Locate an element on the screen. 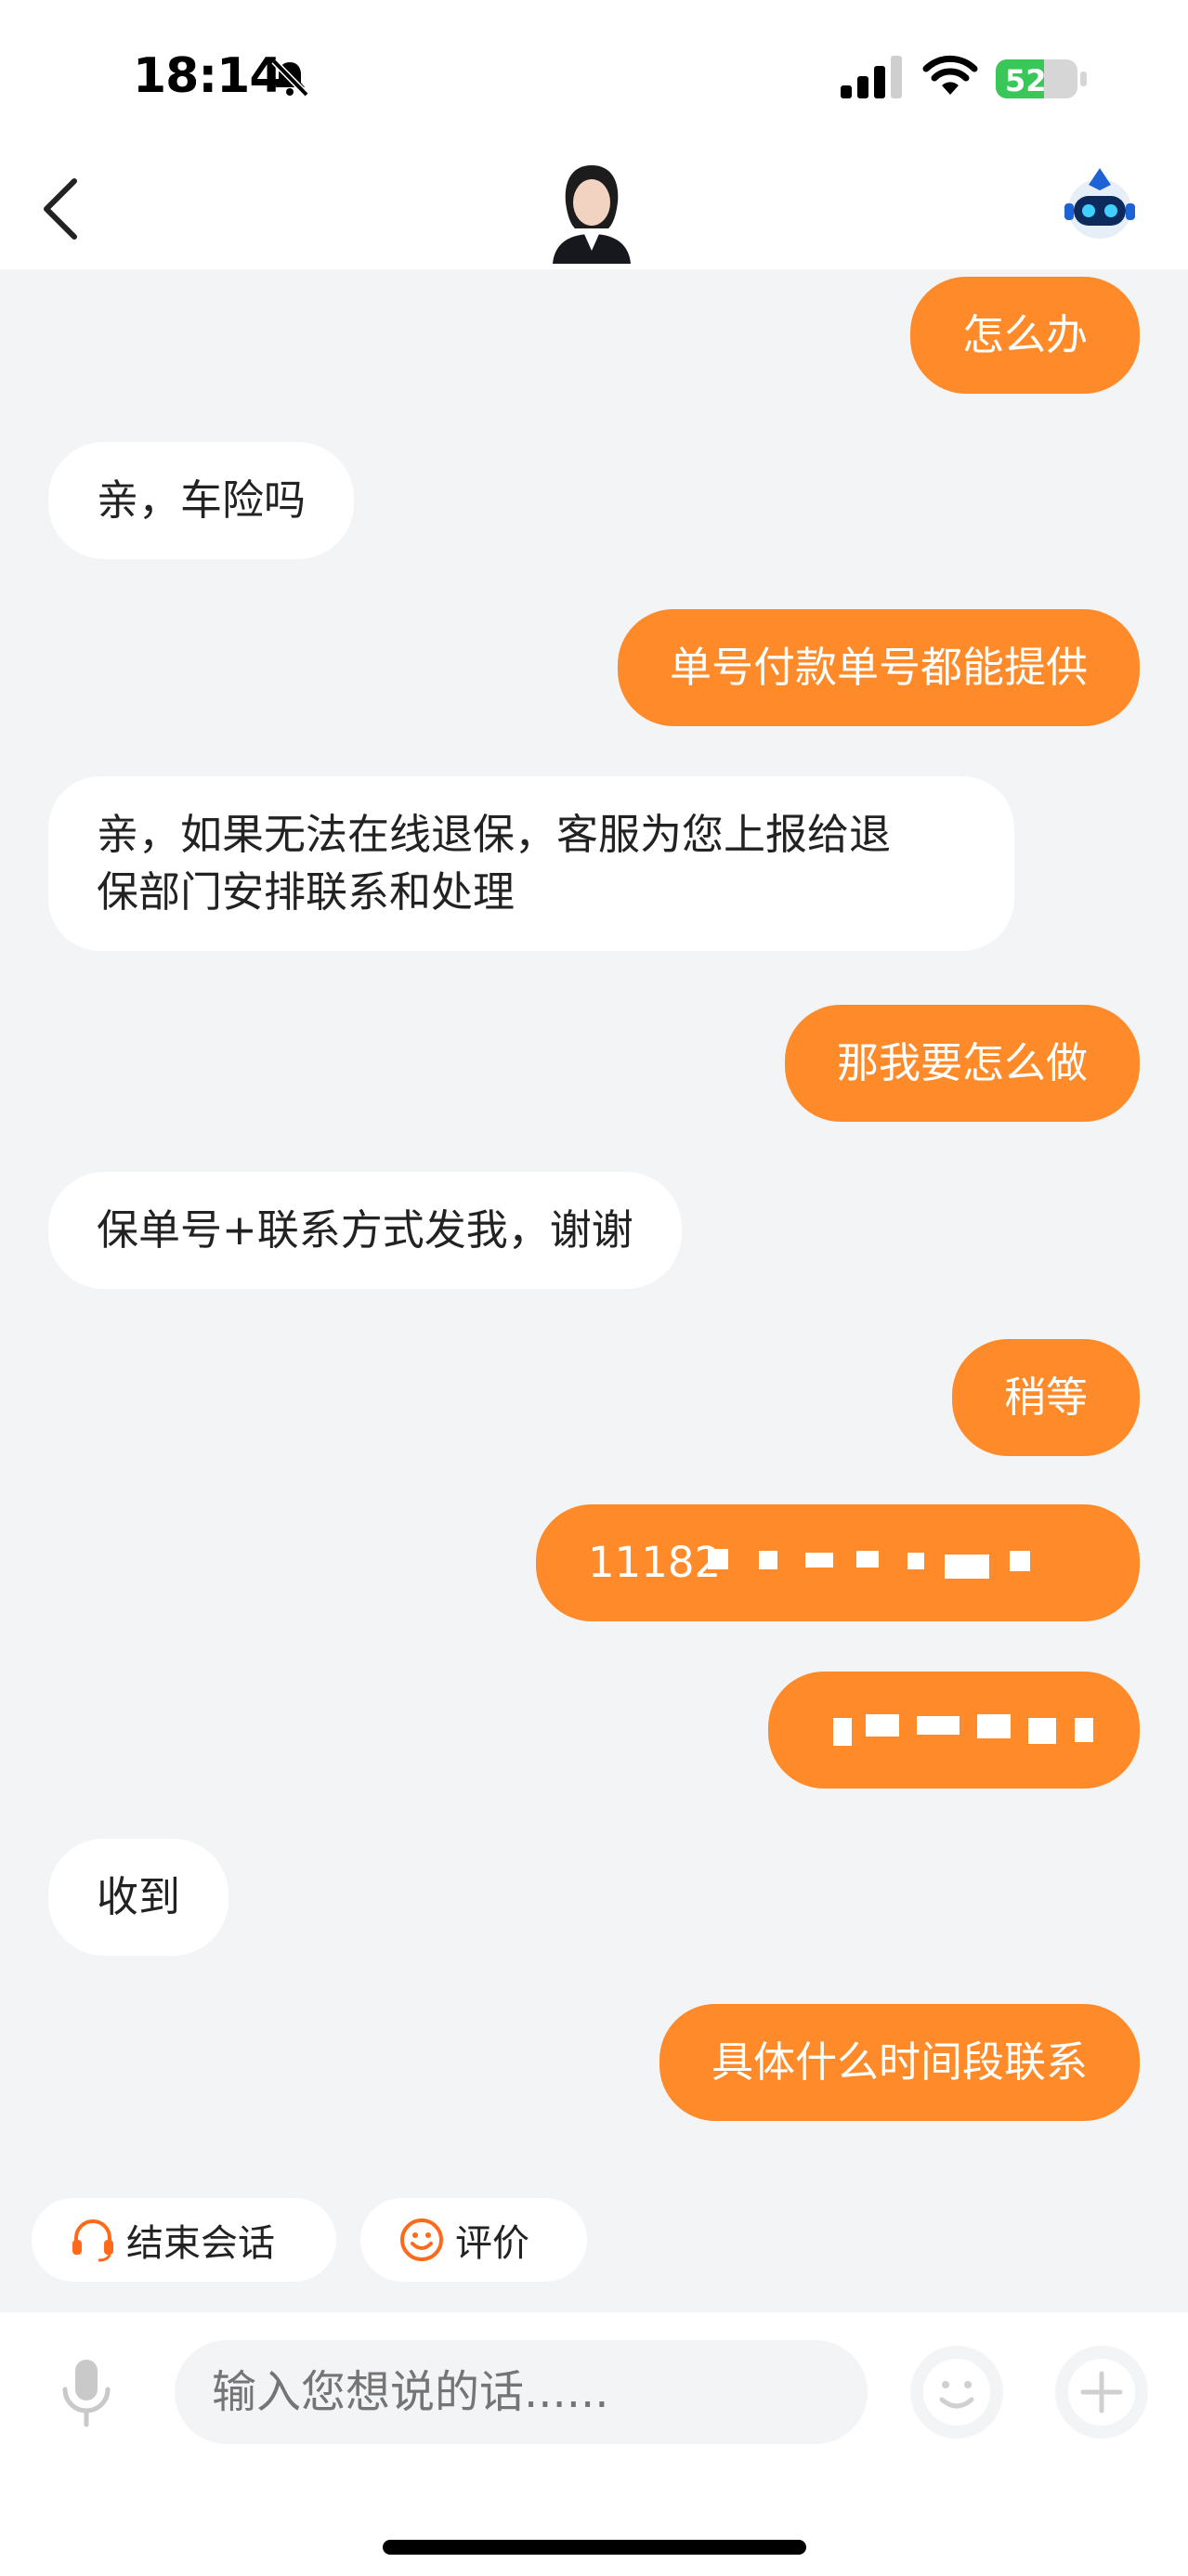 This screenshot has height=2576, width=1188. message-outgoing: 稍等 is located at coordinates (1045, 1397).